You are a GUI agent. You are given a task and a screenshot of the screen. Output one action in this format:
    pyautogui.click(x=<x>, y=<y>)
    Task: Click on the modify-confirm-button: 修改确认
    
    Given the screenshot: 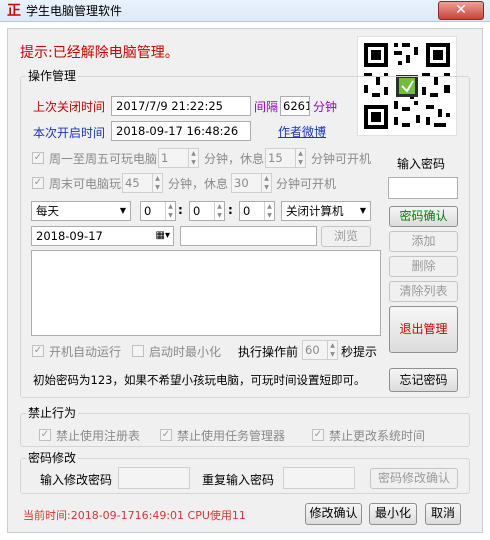 What is the action you would take?
    pyautogui.click(x=333, y=514)
    